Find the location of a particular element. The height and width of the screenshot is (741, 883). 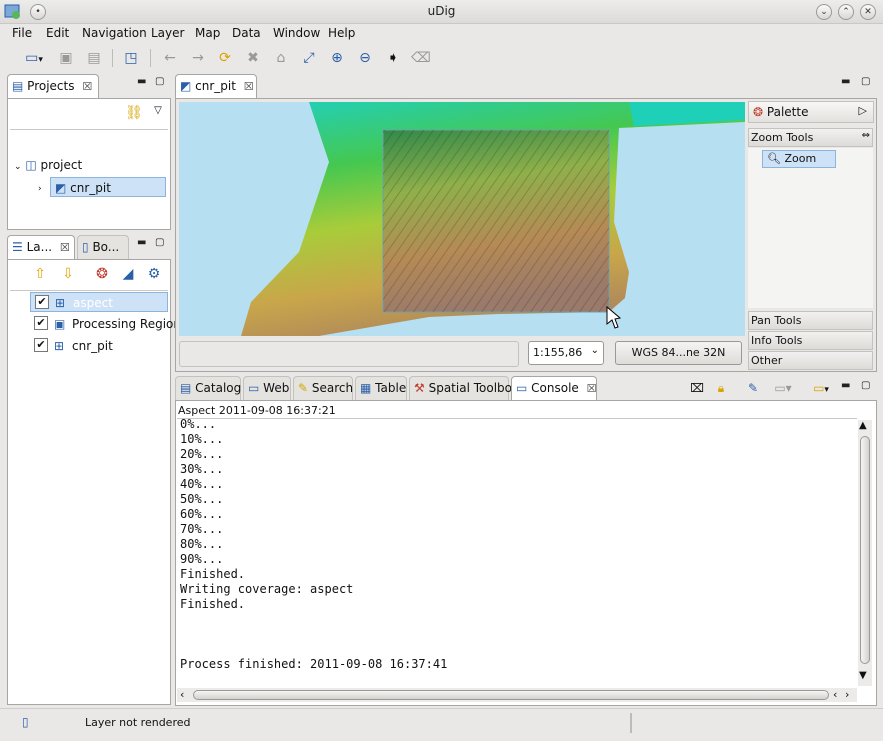

chevron-down-icon: ⌄ is located at coordinates (18, 167).